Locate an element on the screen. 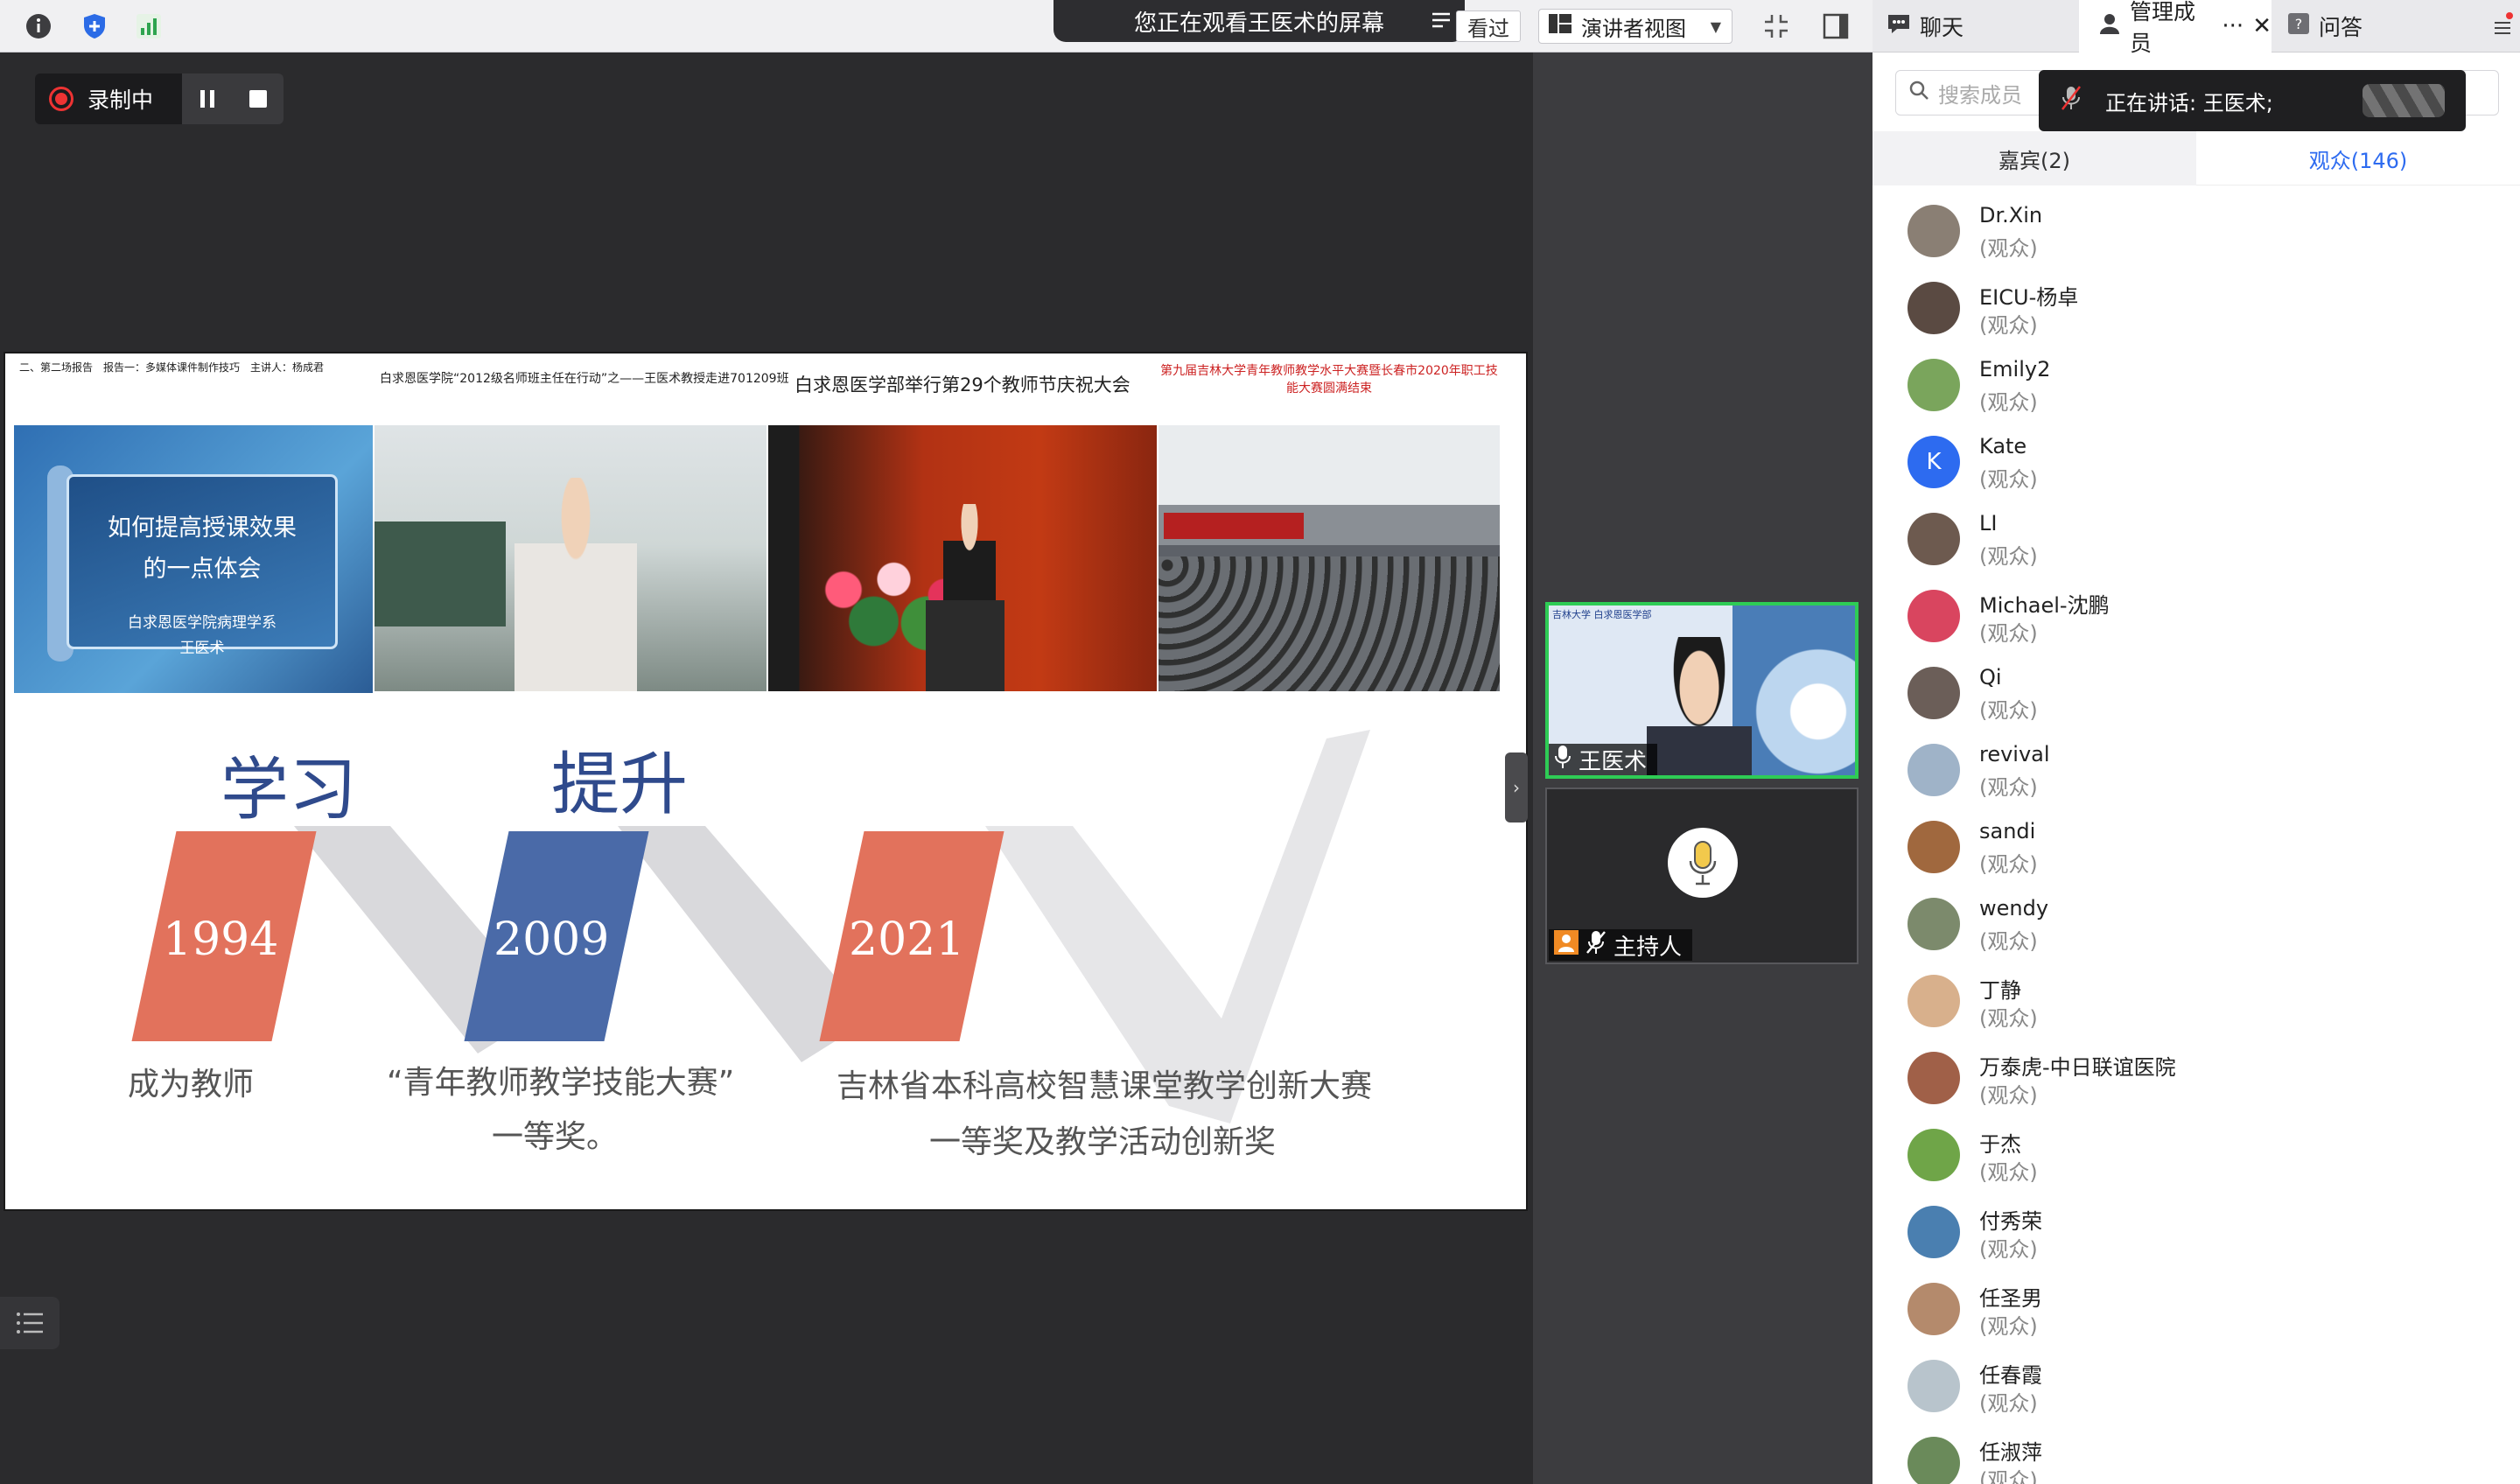  exit-fullscreen-icon is located at coordinates (1776, 26).